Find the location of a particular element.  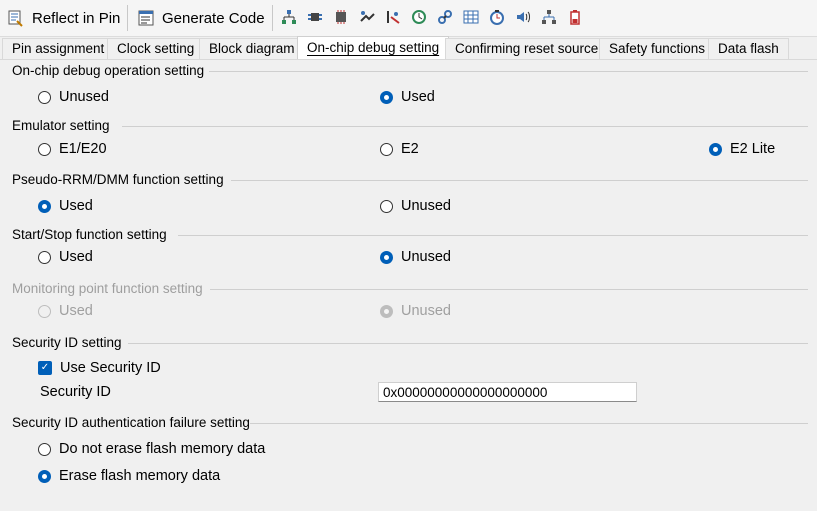

radio-start-stop-used: Used is located at coordinates (65, 257).